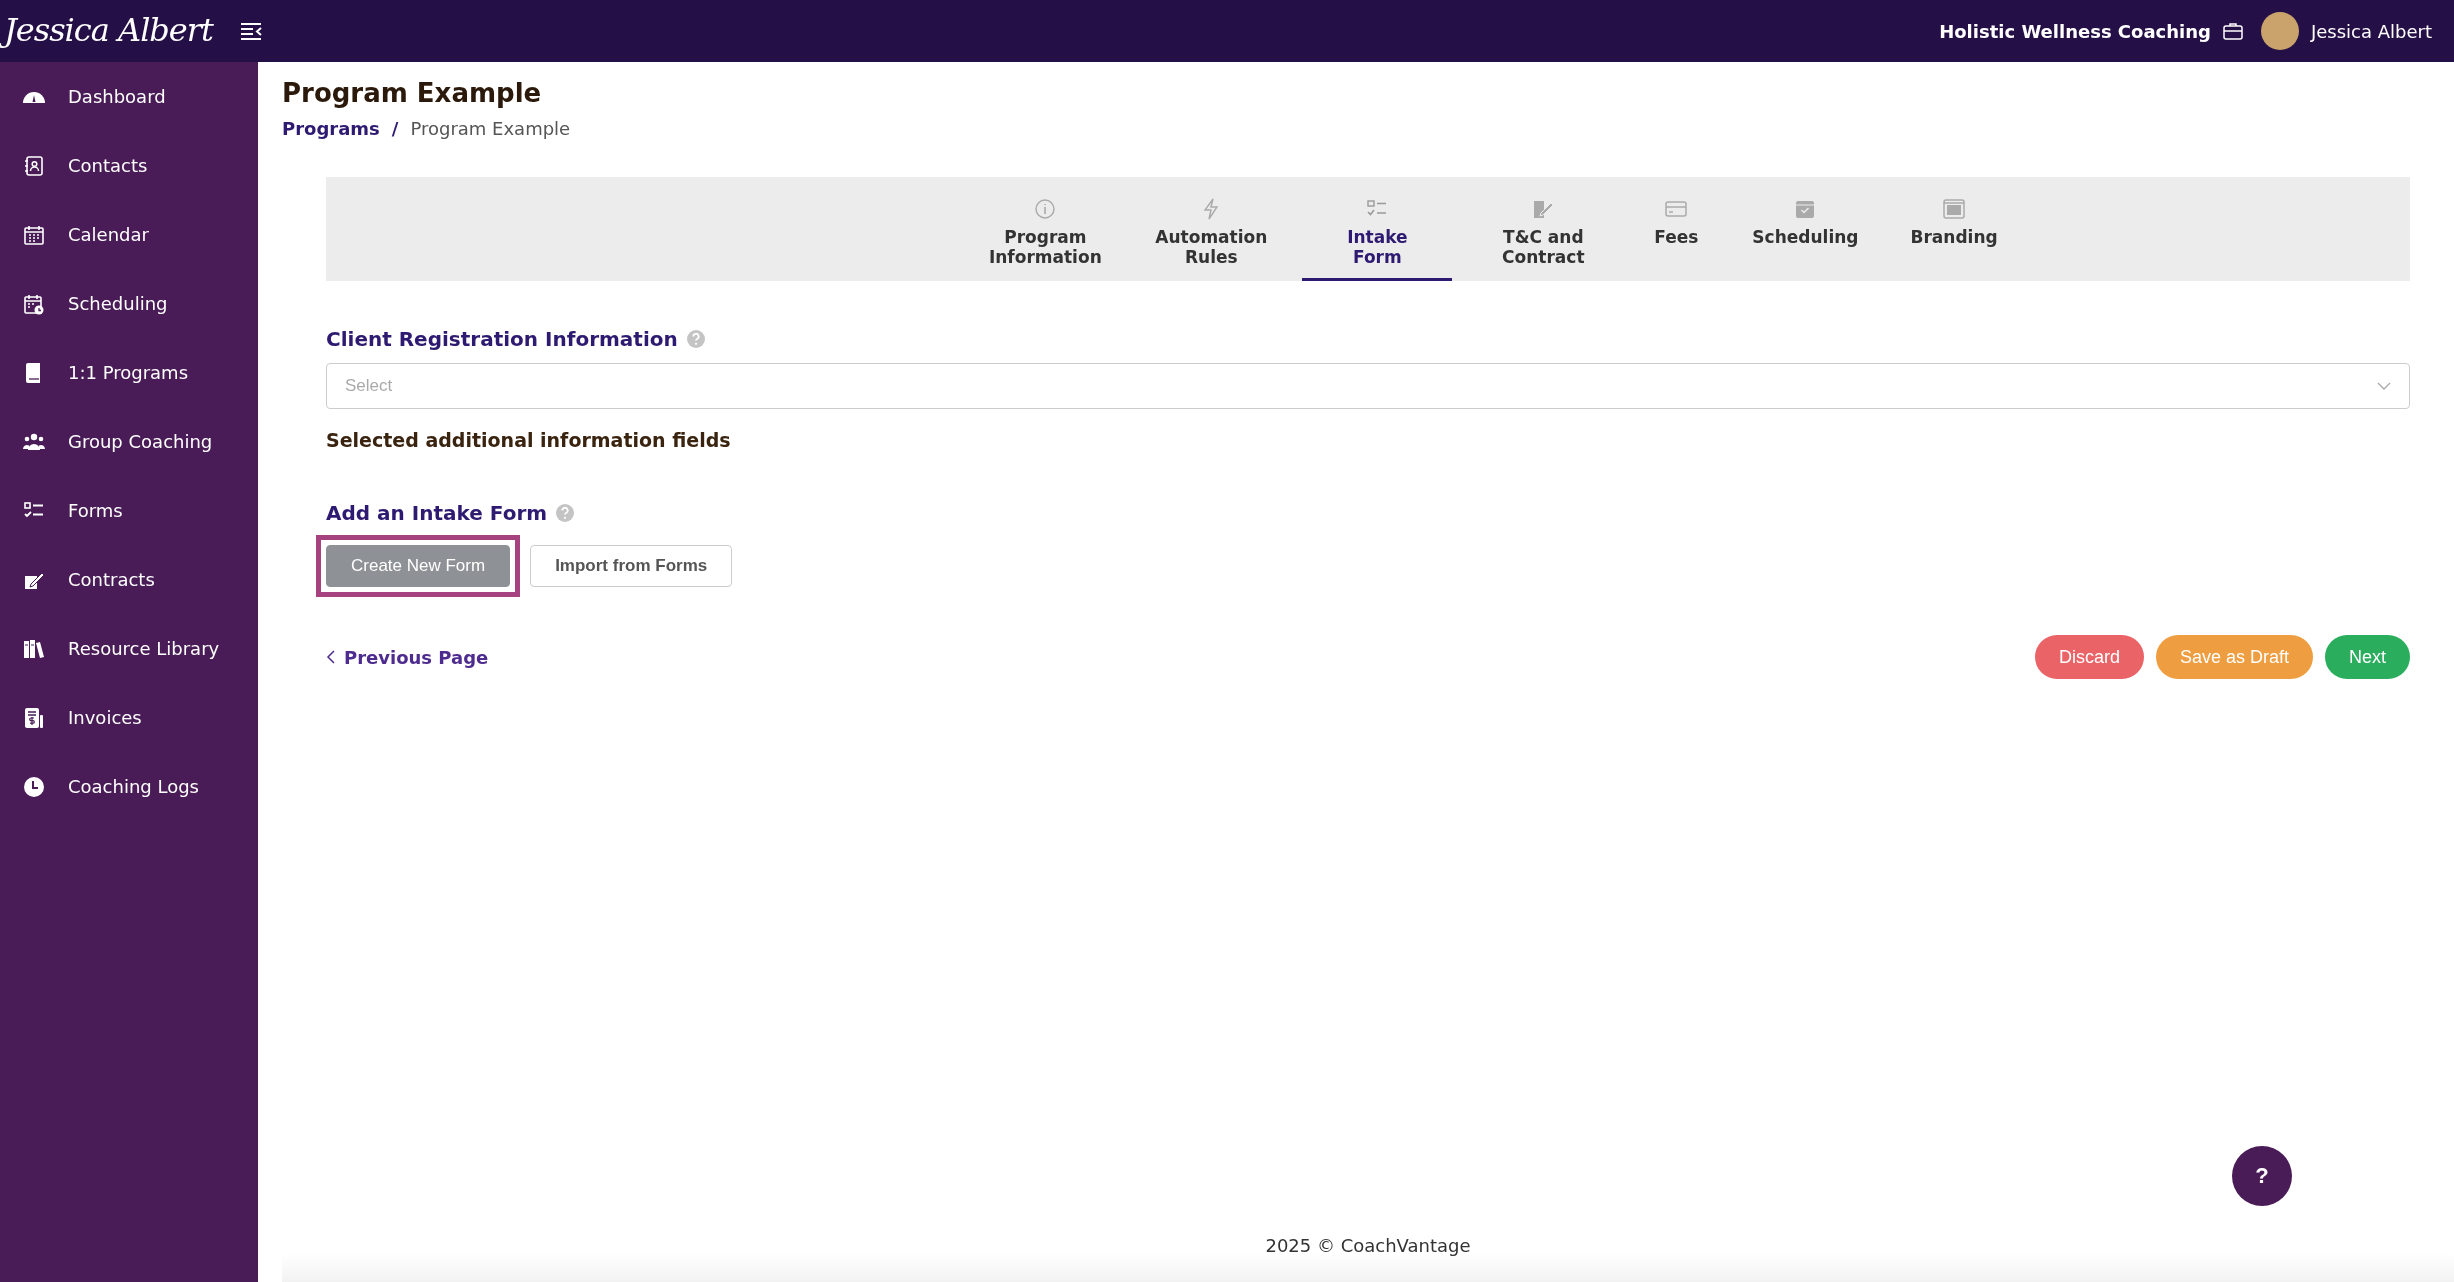  What do you see at coordinates (529, 440) in the screenshot?
I see `subheading: Selected additional information fields` at bounding box center [529, 440].